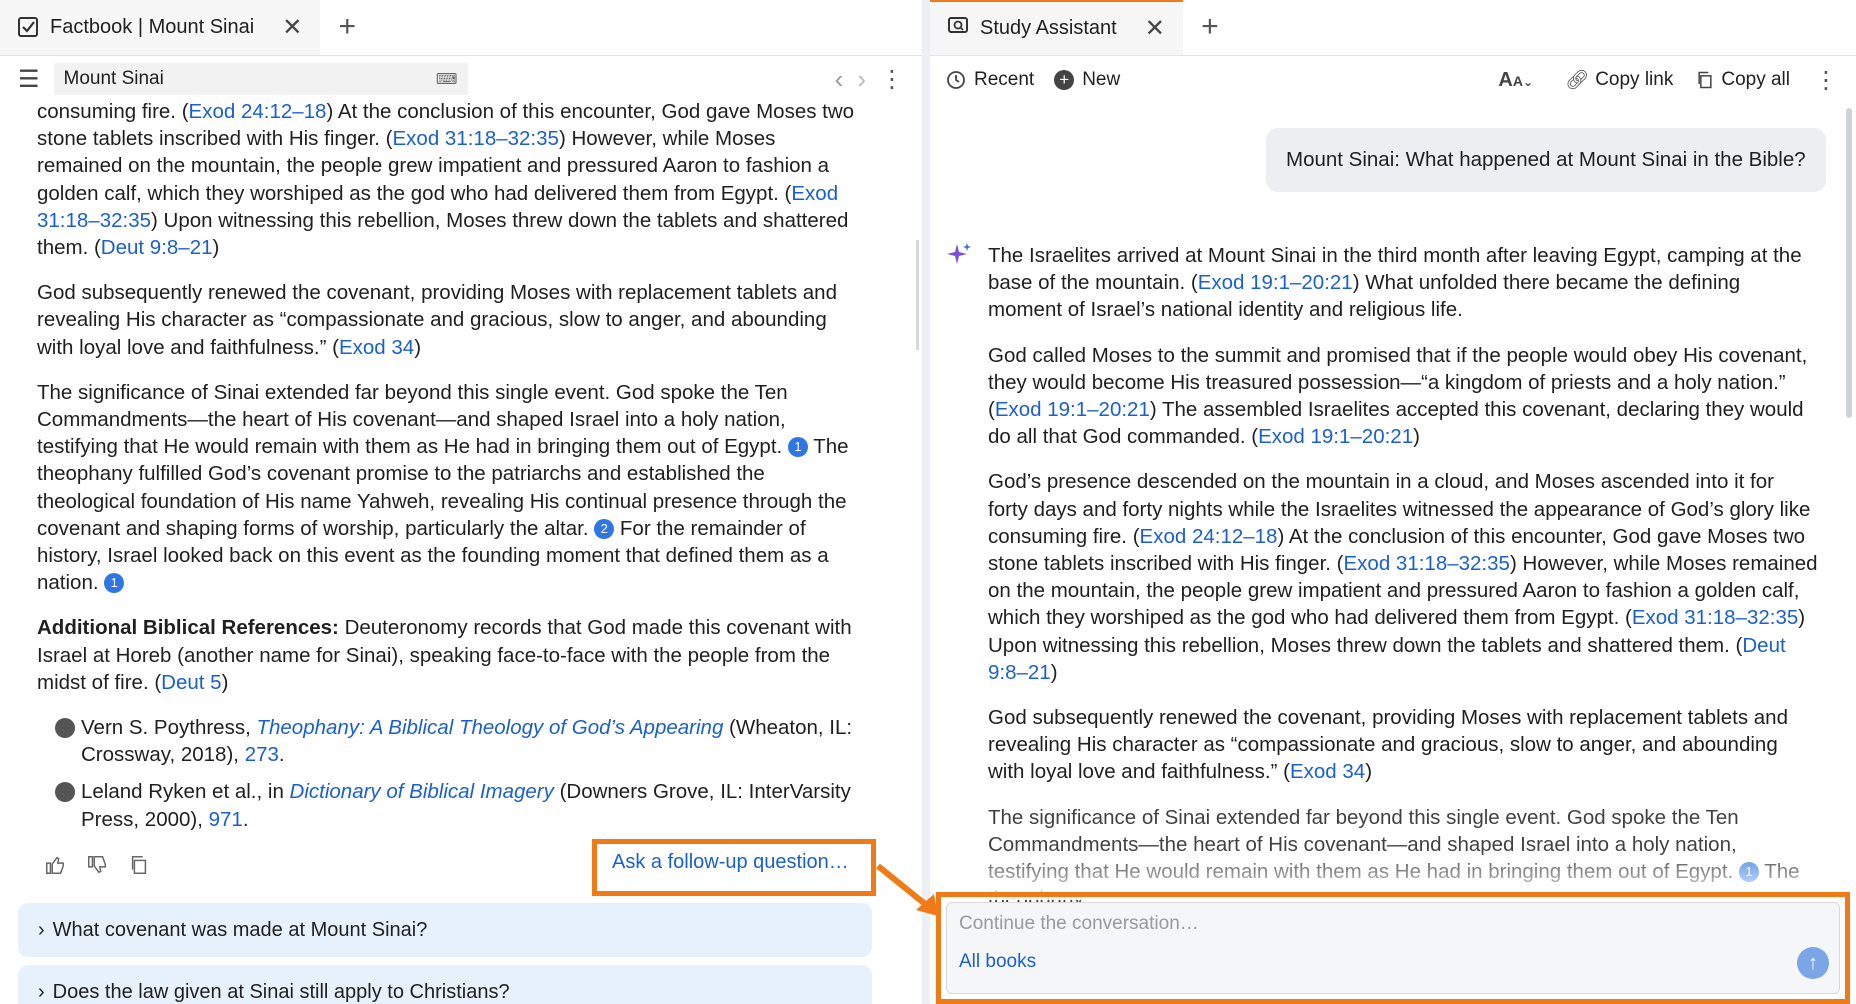  What do you see at coordinates (113, 78) in the screenshot?
I see `search-value: Mount Sinai` at bounding box center [113, 78].